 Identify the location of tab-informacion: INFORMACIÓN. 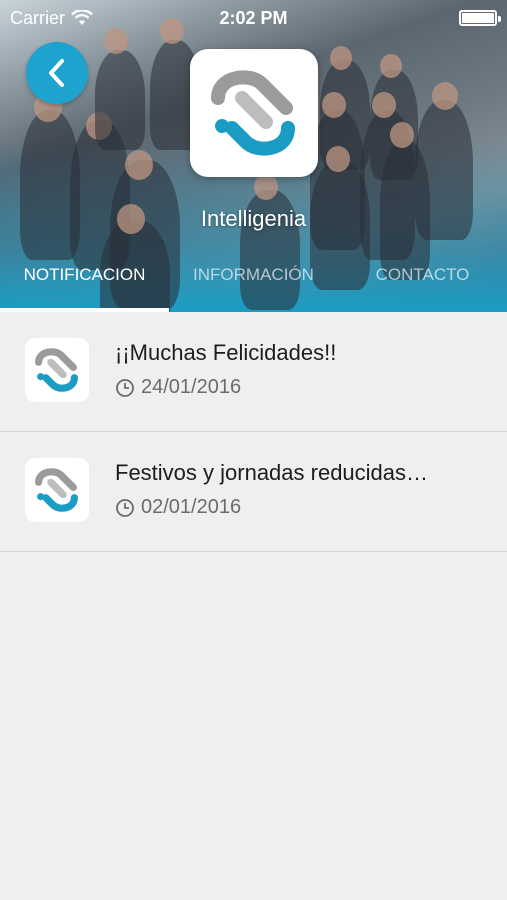
(253, 284).